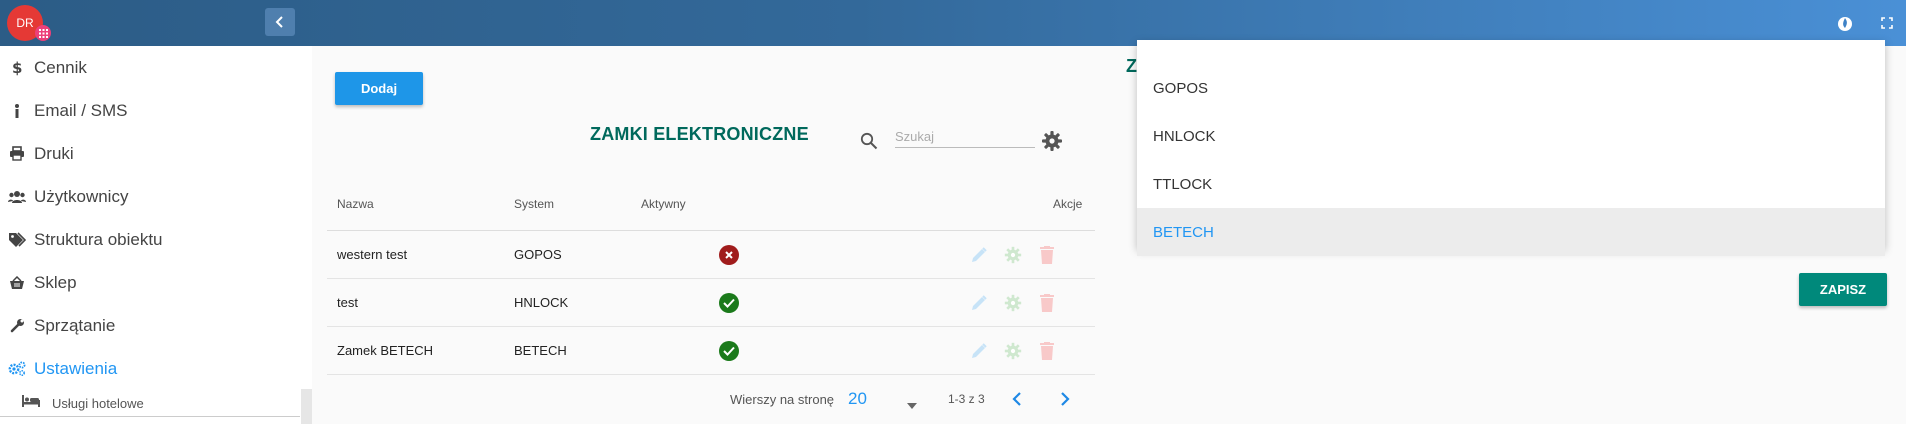 Image resolution: width=1906 pixels, height=424 pixels. Describe the element at coordinates (355, 204) in the screenshot. I see `column-header-name: Nazwa` at that location.